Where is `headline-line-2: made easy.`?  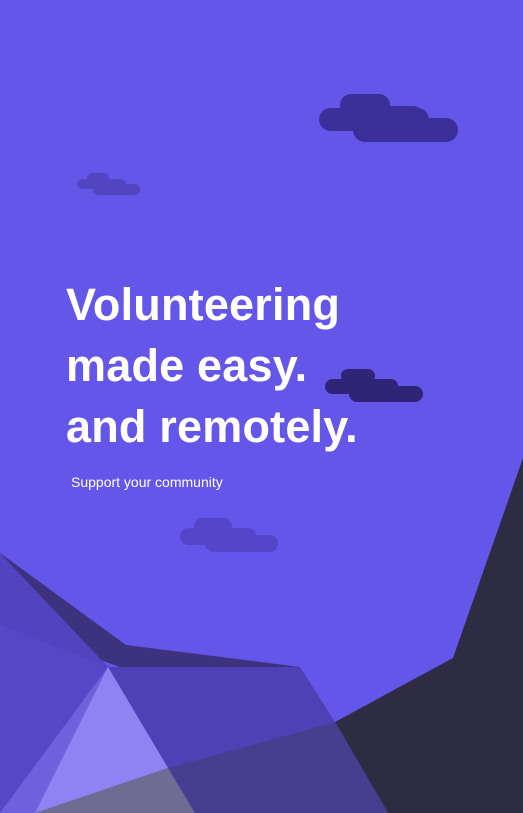 headline-line-2: made easy. is located at coordinates (187, 365).